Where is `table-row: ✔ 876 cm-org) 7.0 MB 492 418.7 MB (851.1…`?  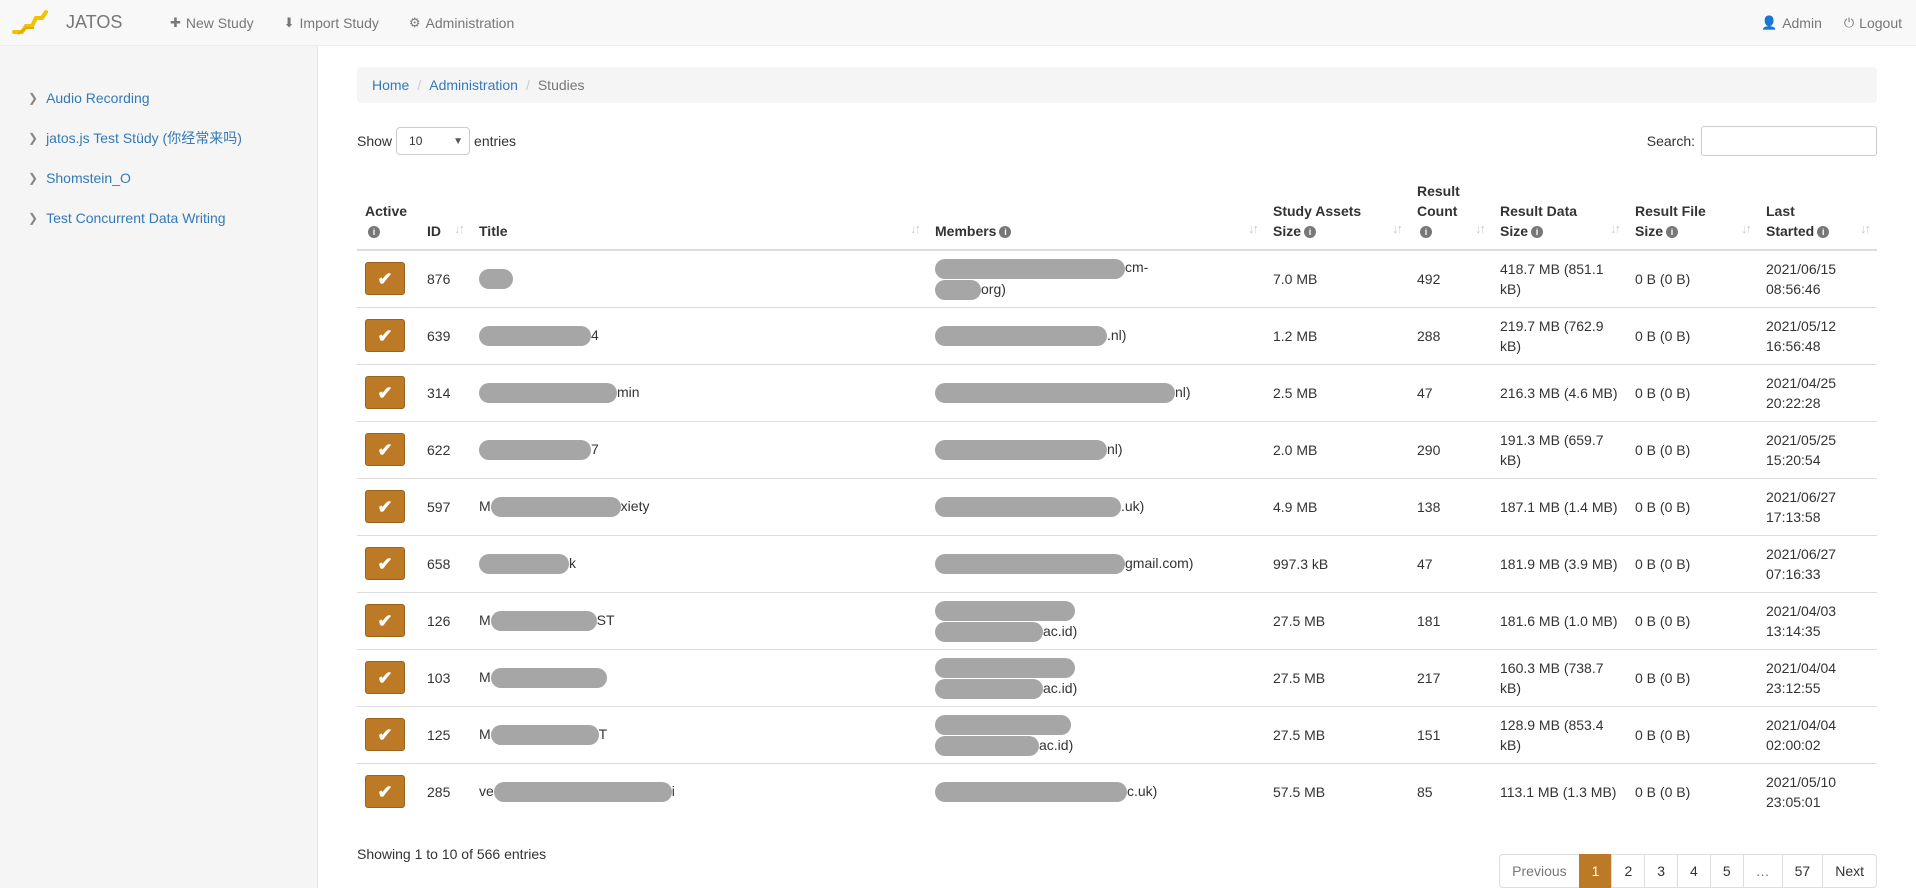
table-row: ✔ 876 cm-org) 7.0 MB 492 418.7 MB (851.1… is located at coordinates (1117, 278).